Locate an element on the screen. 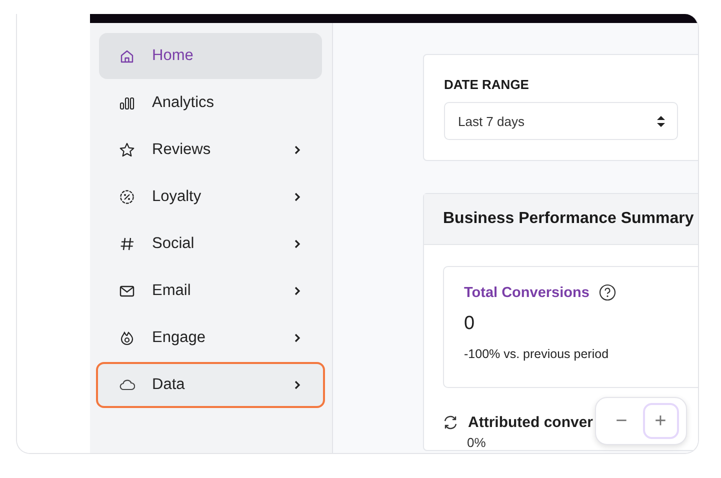  sort-arrows-icon is located at coordinates (661, 121).